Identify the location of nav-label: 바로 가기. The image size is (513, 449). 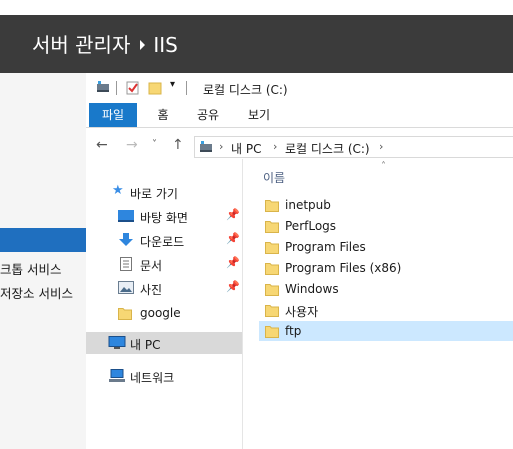
(154, 194).